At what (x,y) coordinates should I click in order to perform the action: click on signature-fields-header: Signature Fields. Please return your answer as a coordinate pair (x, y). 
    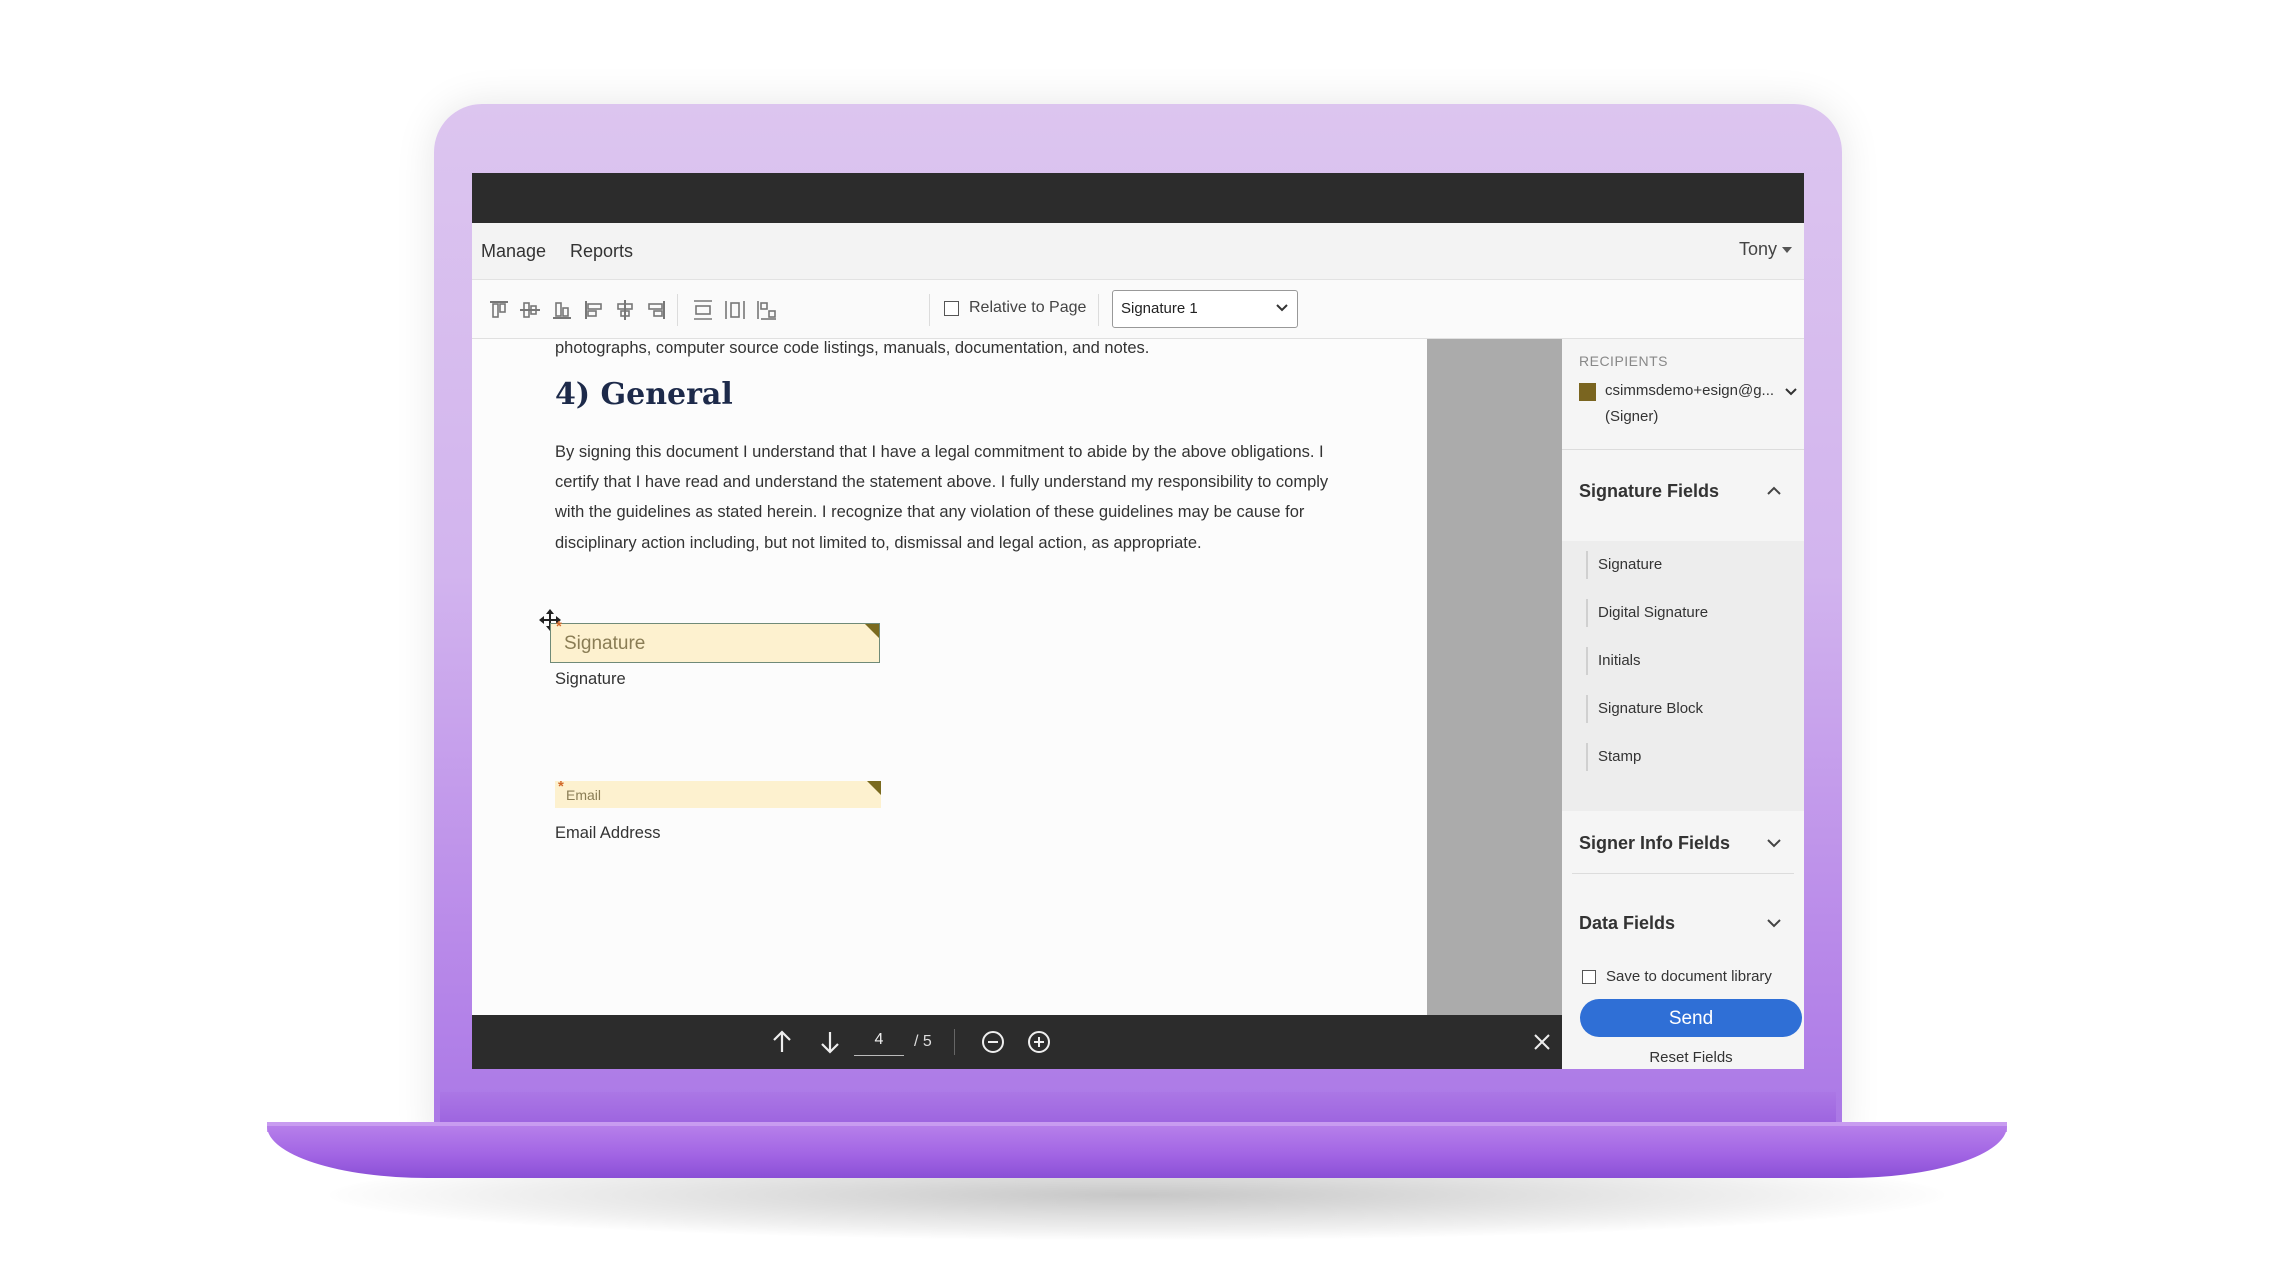
    Looking at the image, I should click on (1649, 491).